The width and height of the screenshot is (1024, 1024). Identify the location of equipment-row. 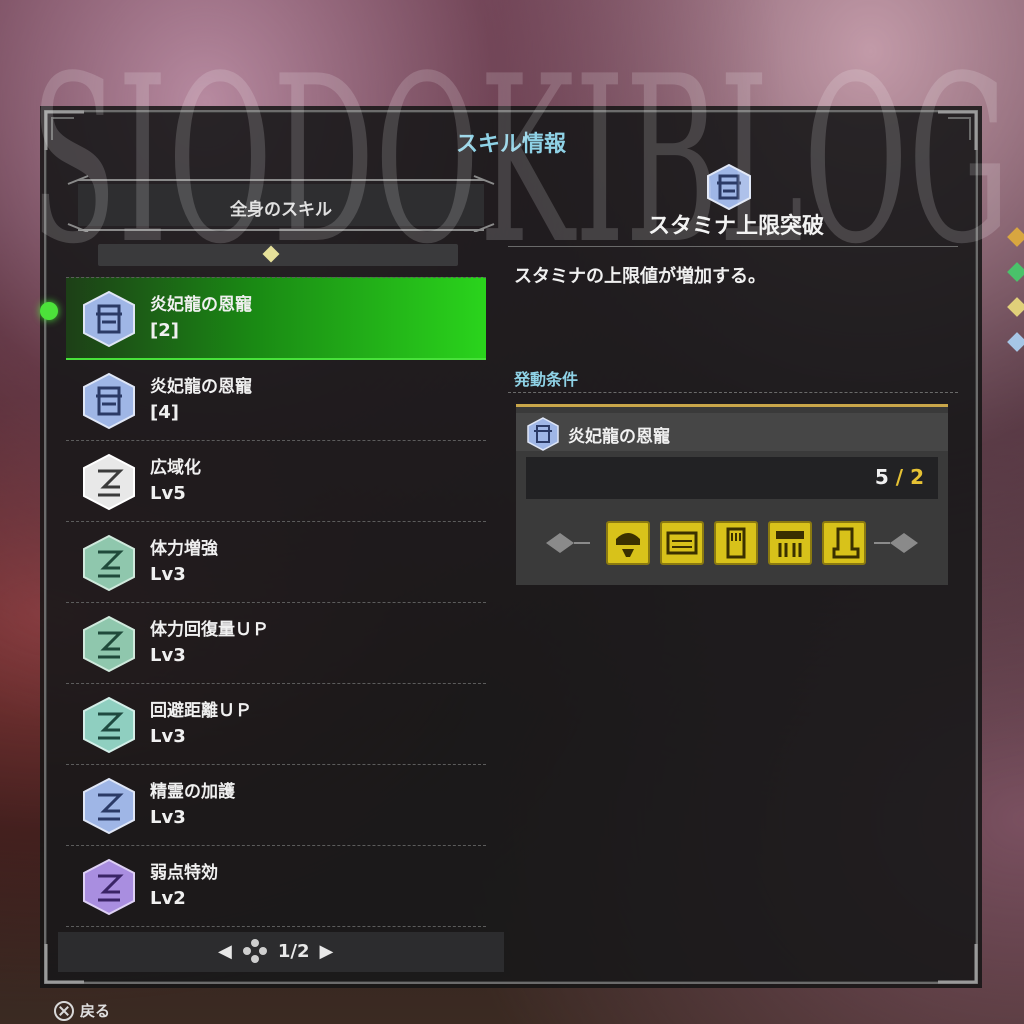
(732, 541).